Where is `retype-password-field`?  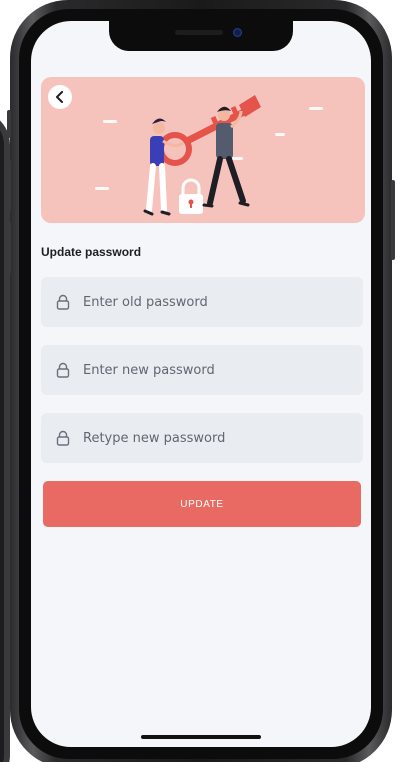
retype-password-field is located at coordinates (202, 438).